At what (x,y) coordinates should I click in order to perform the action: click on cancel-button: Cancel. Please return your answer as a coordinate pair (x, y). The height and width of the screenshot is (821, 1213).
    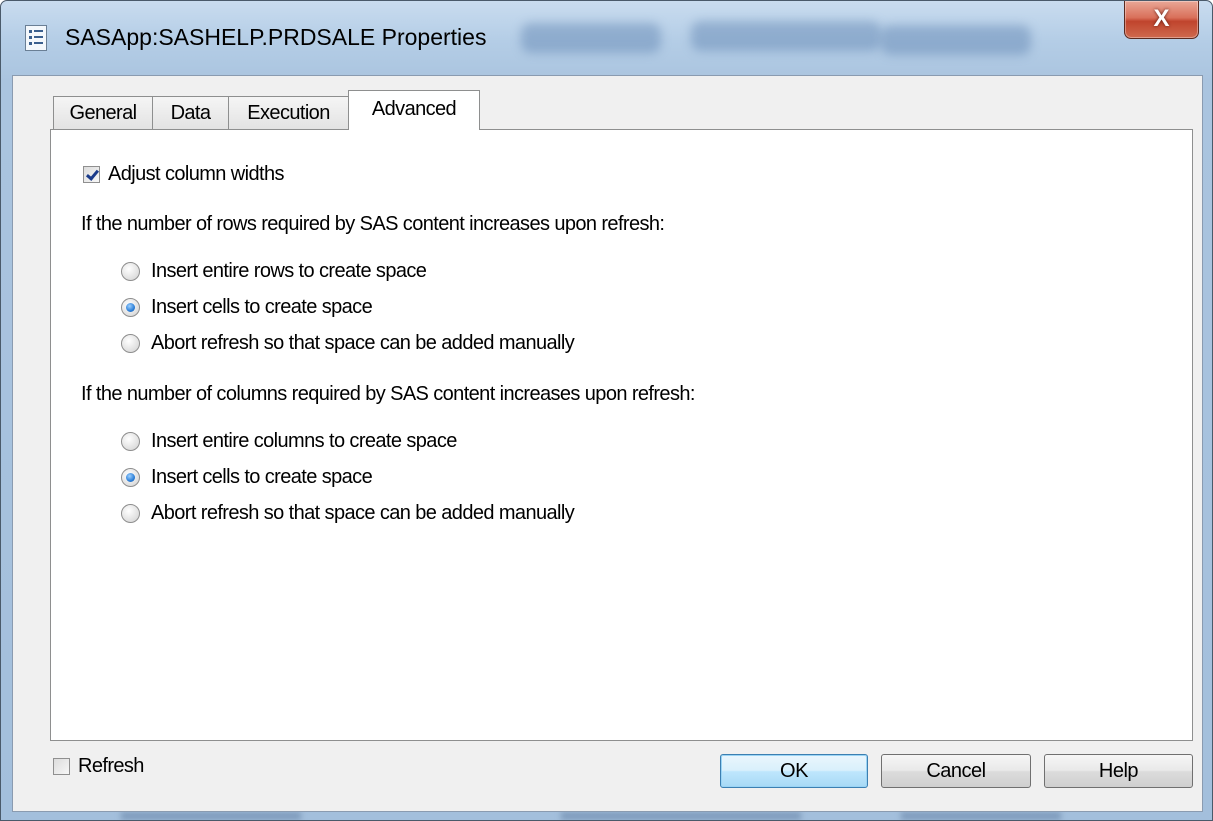
    Looking at the image, I should click on (956, 771).